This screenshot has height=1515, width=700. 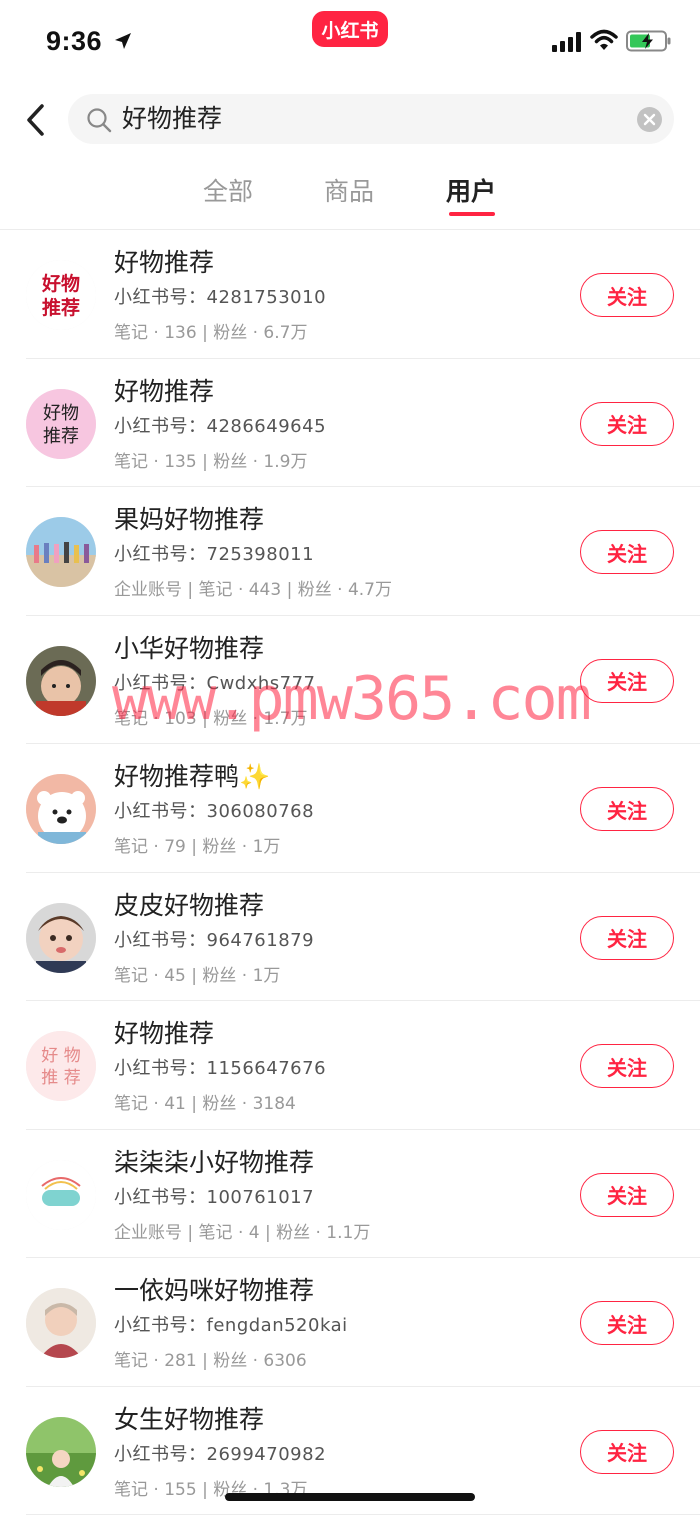 What do you see at coordinates (189, 520) in the screenshot?
I see `user-name: 果妈好物推荐` at bounding box center [189, 520].